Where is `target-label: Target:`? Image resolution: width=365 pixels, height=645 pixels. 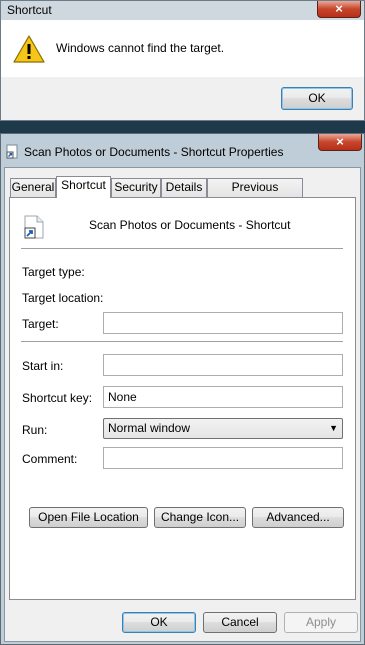
target-label: Target: is located at coordinates (40, 324).